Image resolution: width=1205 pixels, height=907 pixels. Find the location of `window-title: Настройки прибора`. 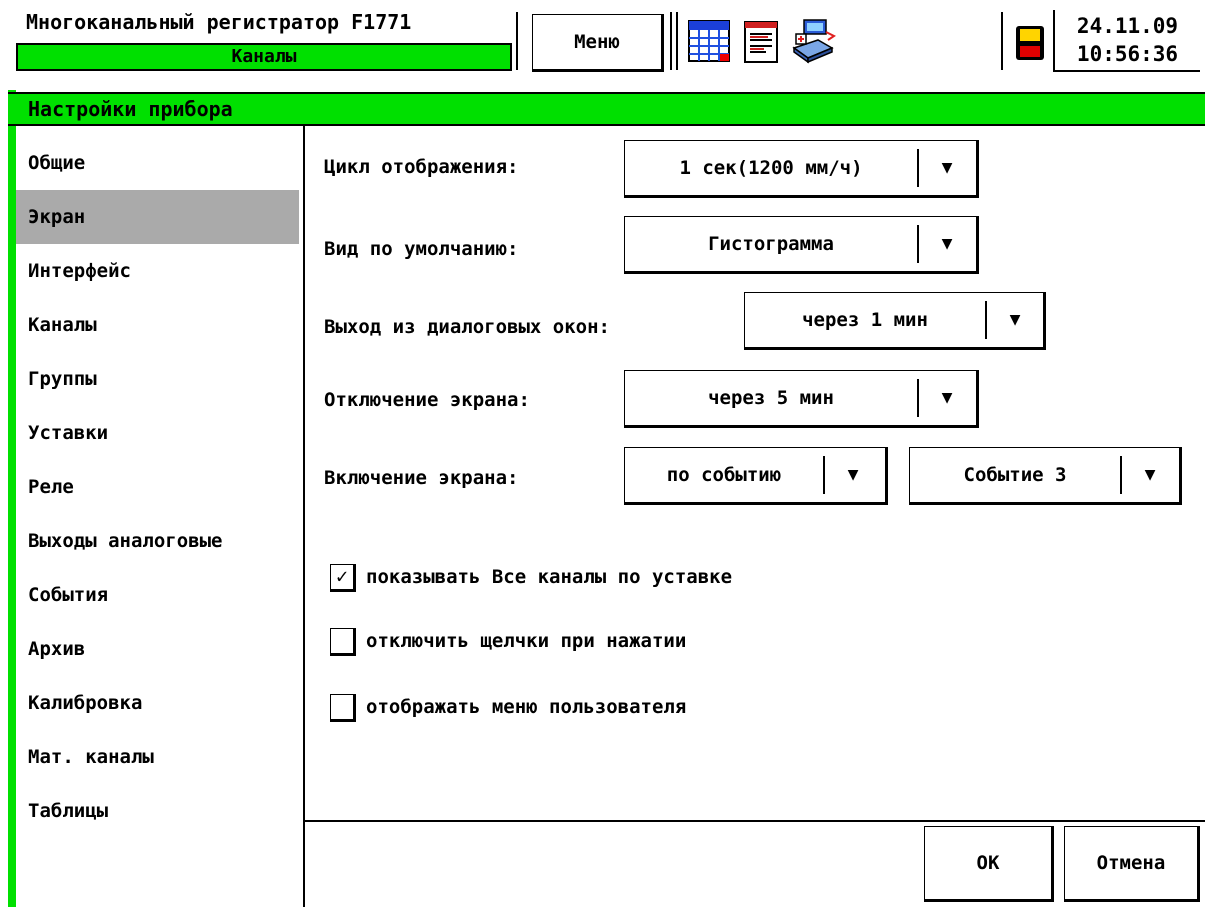

window-title: Настройки прибора is located at coordinates (606, 109).